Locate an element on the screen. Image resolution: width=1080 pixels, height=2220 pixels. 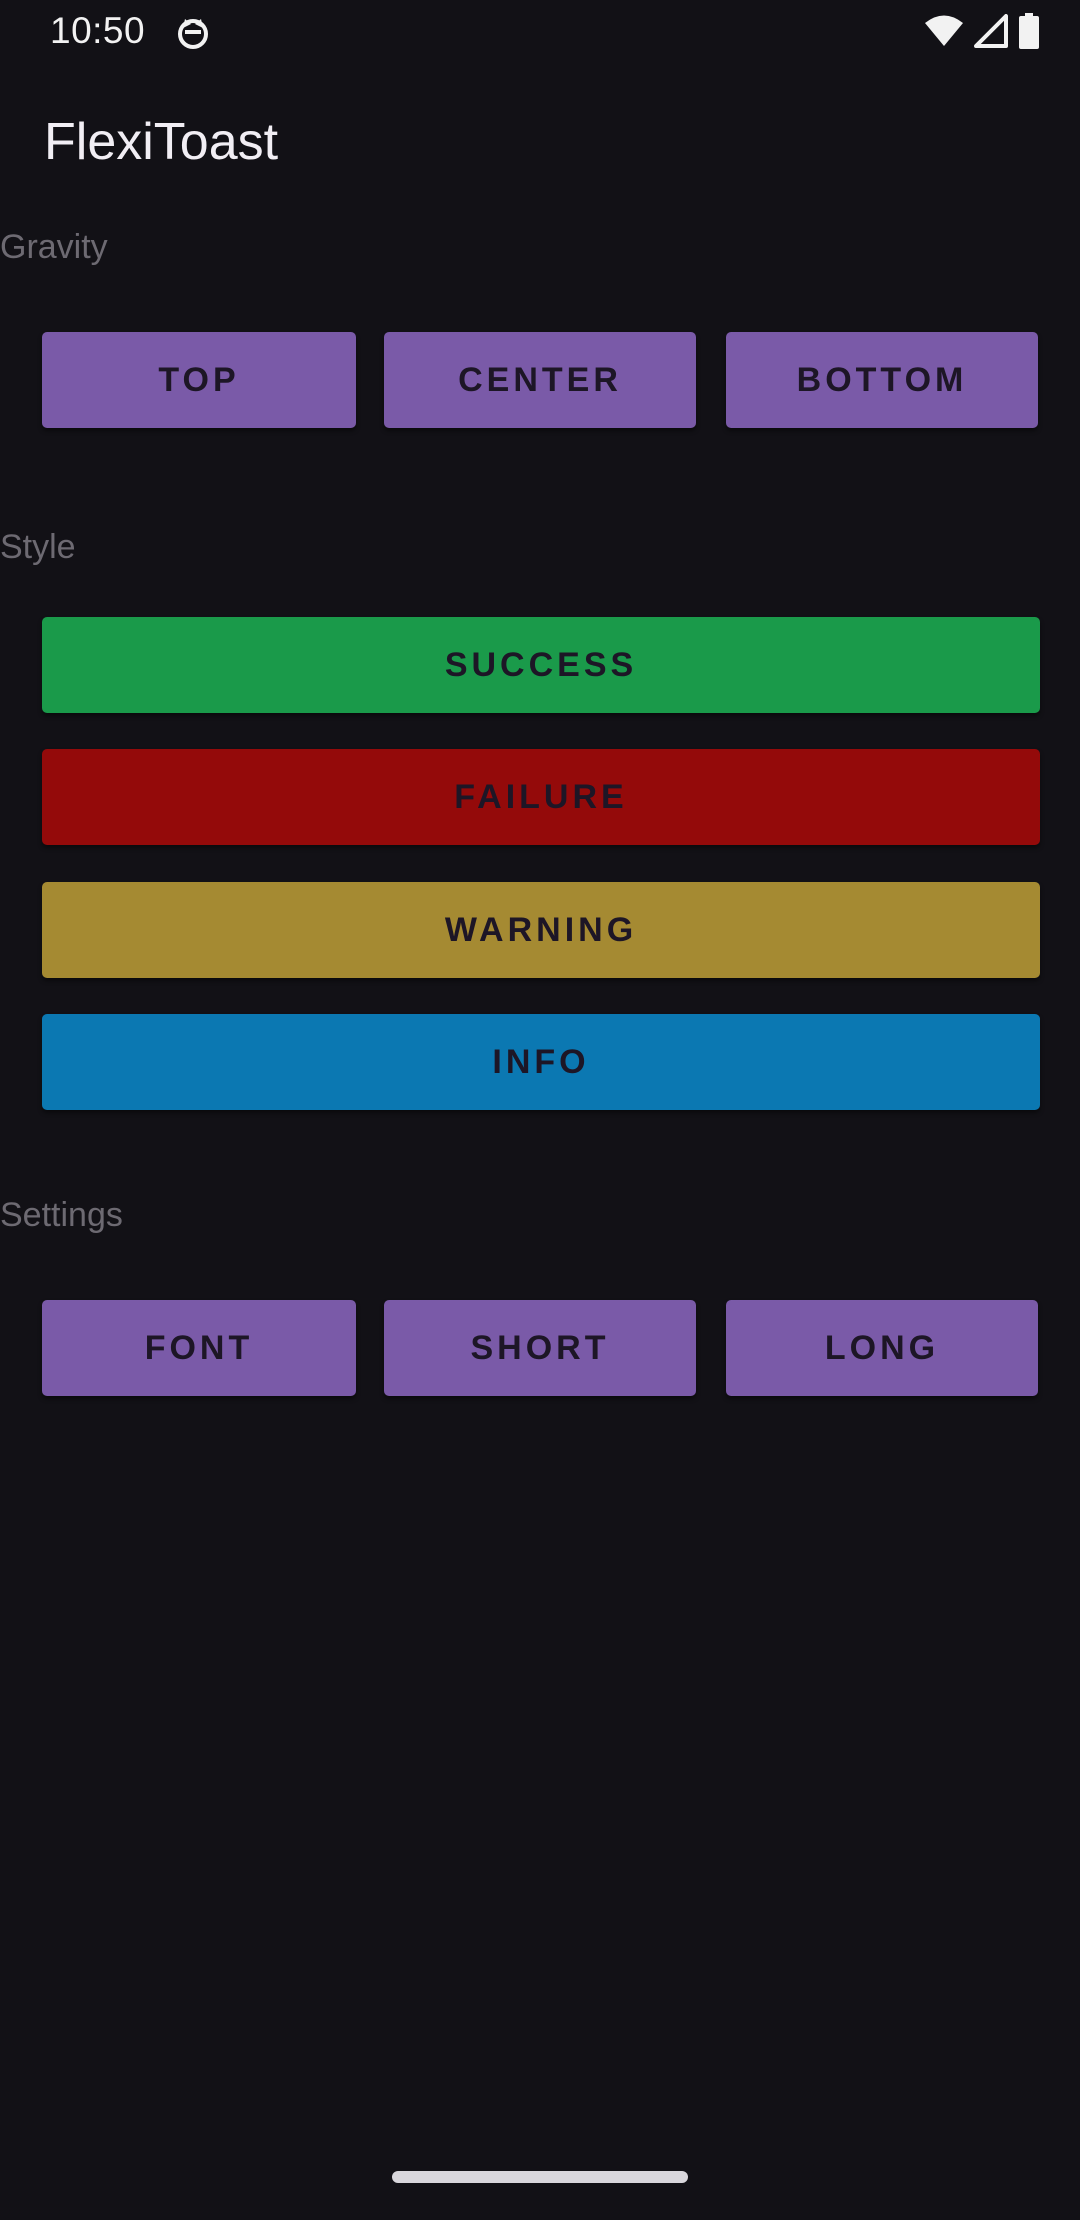
warning-button: WARNING is located at coordinates (541, 930).